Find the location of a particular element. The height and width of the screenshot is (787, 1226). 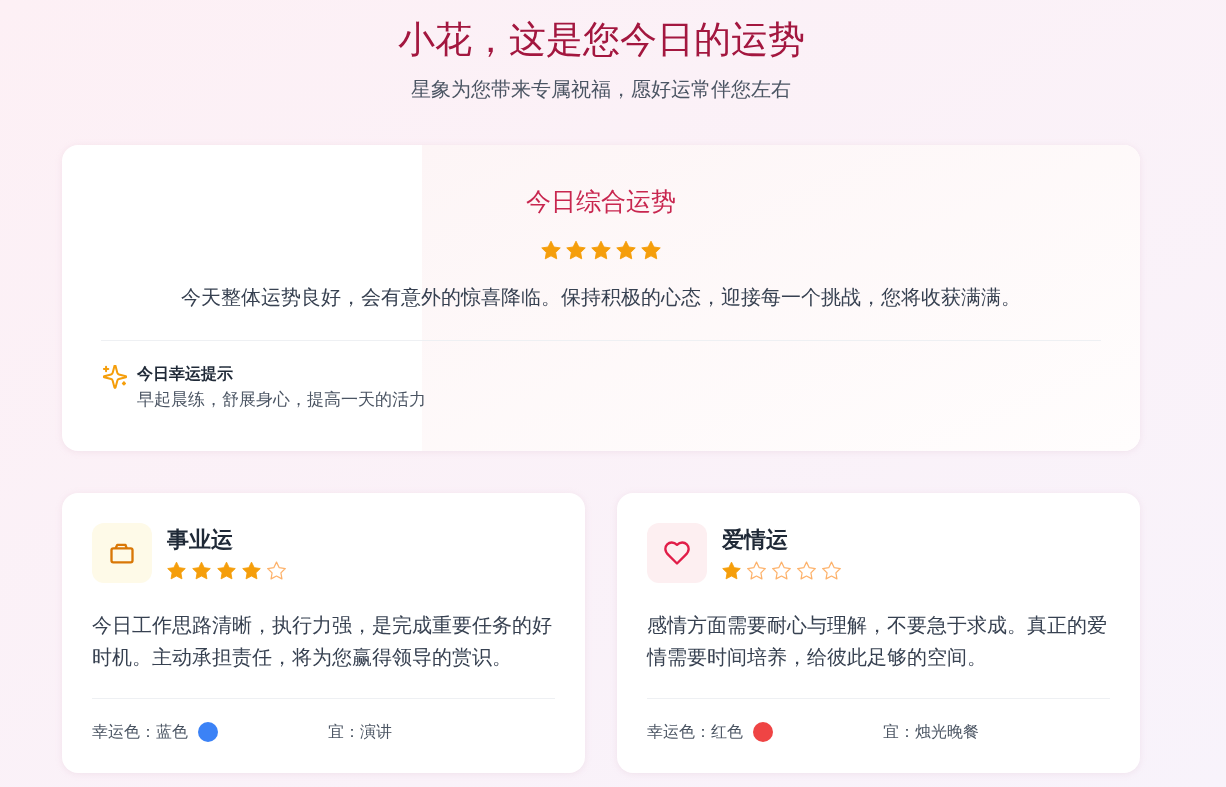

lucky-color-value: 红色 is located at coordinates (727, 732).